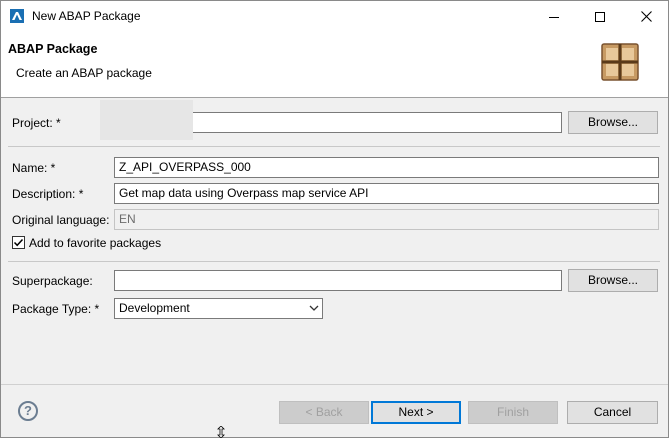 The width and height of the screenshot is (669, 438). What do you see at coordinates (324, 412) in the screenshot?
I see `back-button: < Back` at bounding box center [324, 412].